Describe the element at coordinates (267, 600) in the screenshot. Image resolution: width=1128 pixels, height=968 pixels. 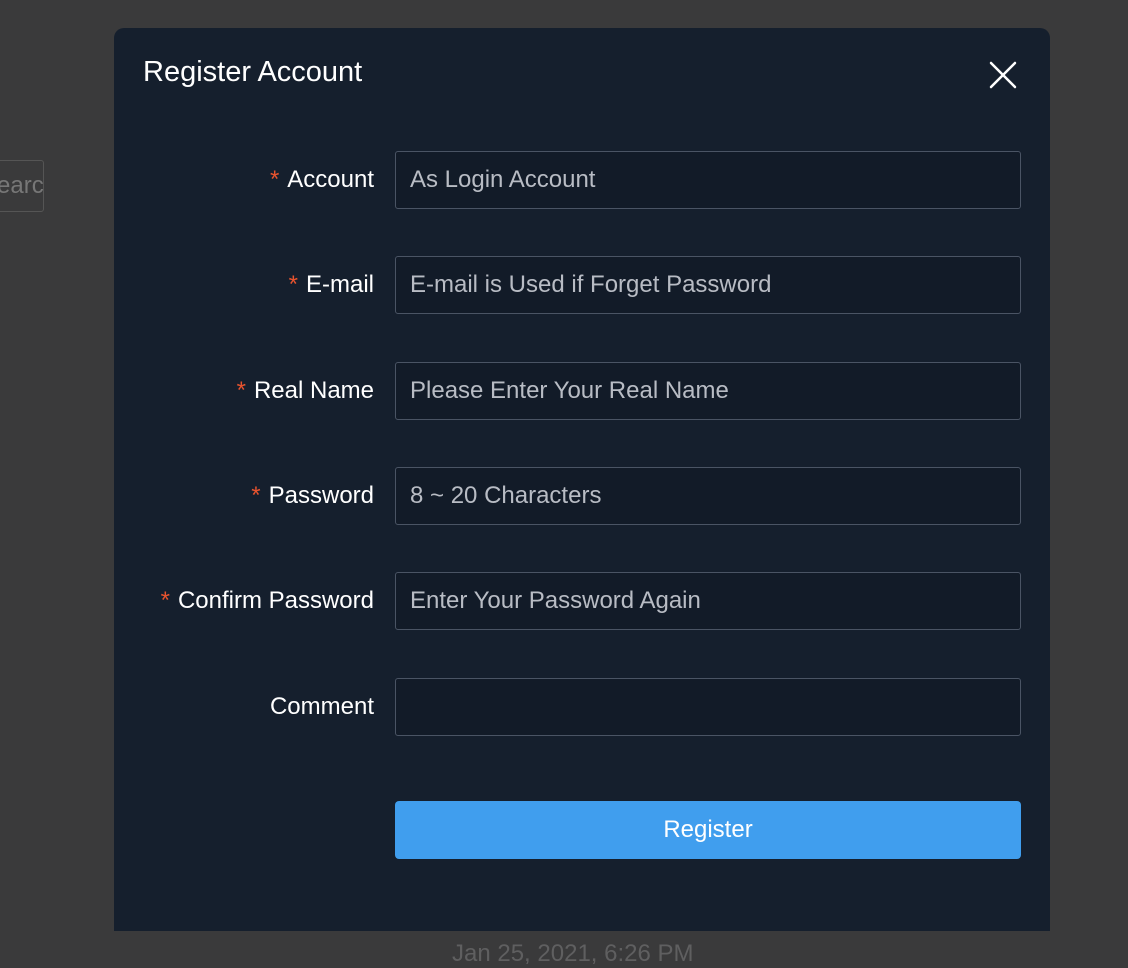
I see `confirm-password-label: * Confirm Password` at that location.